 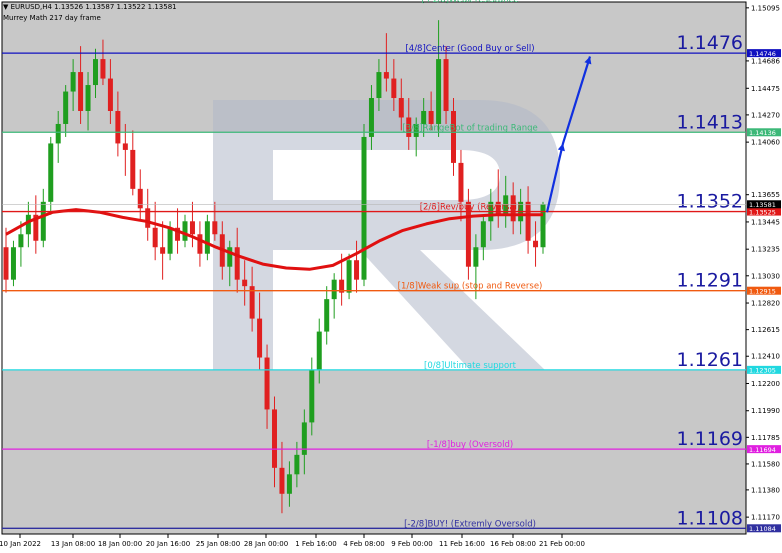 I want to click on y-tick-label: 1.12820, so click(x=765, y=304).